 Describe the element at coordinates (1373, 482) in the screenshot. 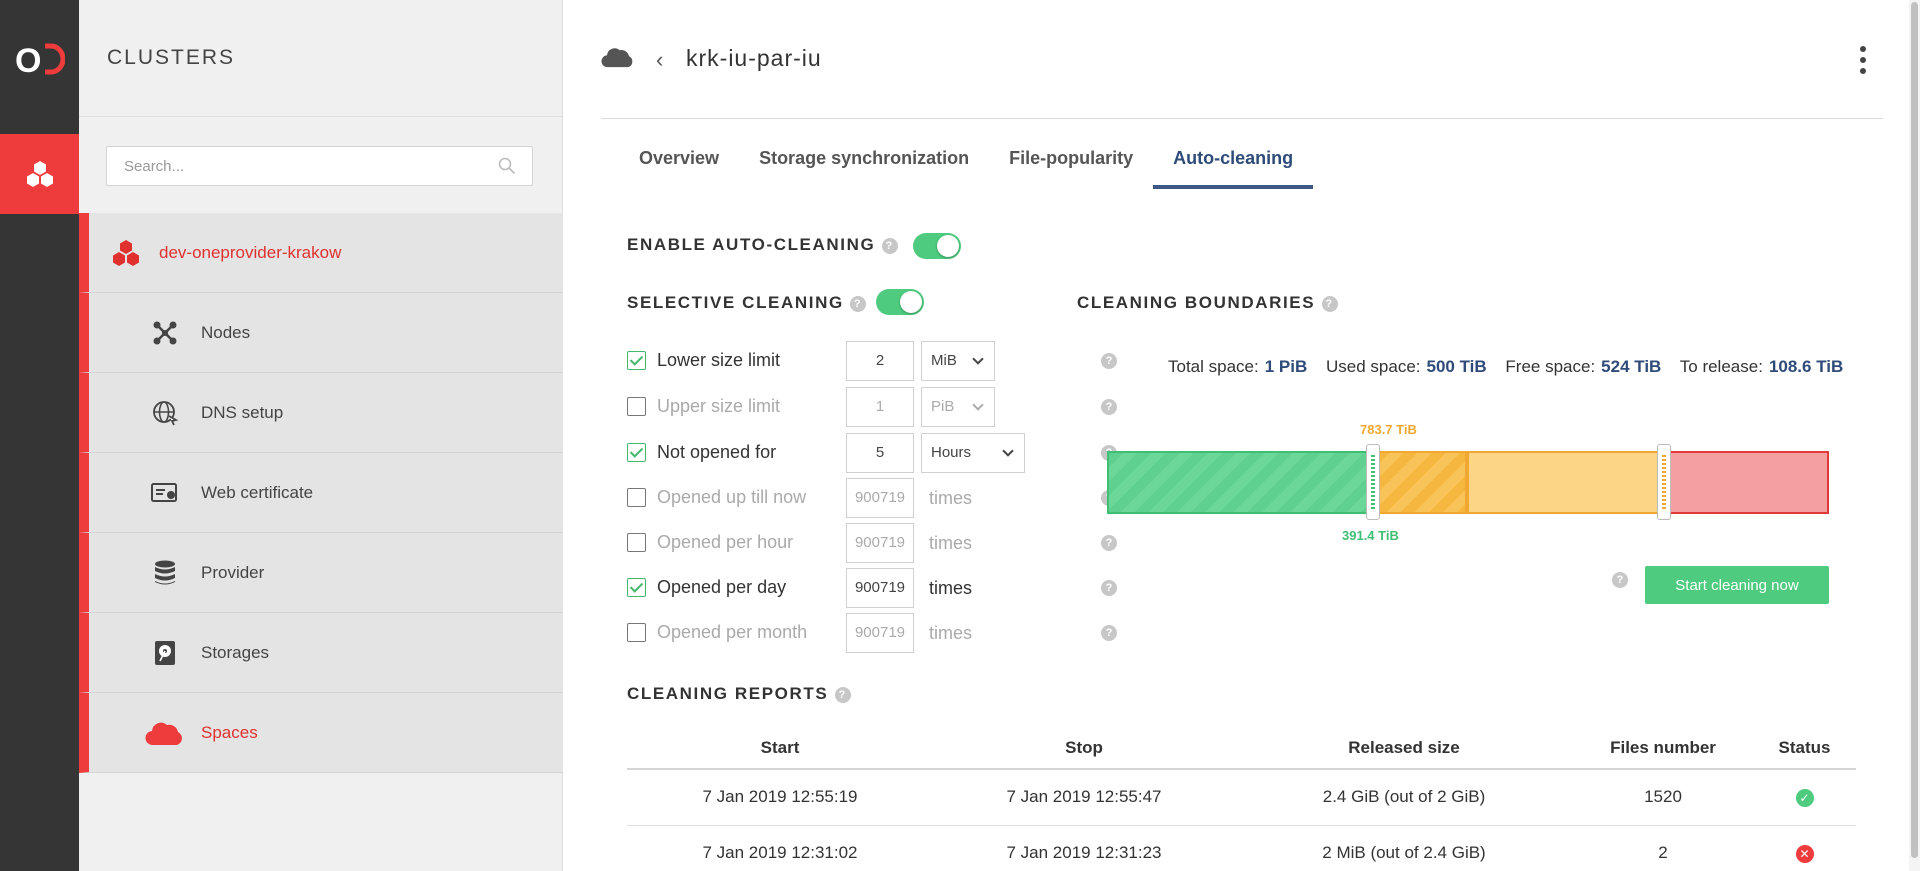

I see `lower-threshold-handle` at that location.